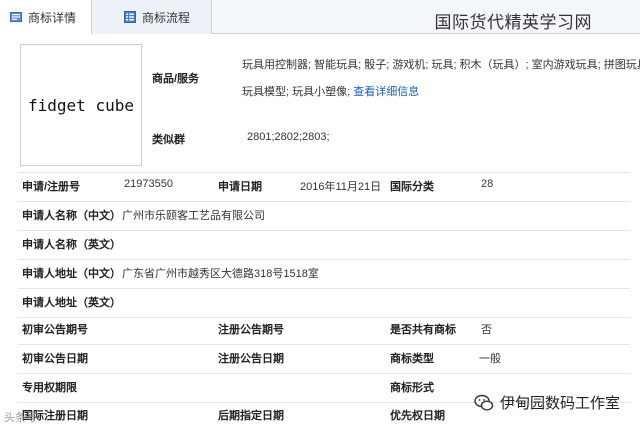  What do you see at coordinates (296, 92) in the screenshot?
I see `goods-services-text: 玩具模型; 玩具小塑像;` at bounding box center [296, 92].